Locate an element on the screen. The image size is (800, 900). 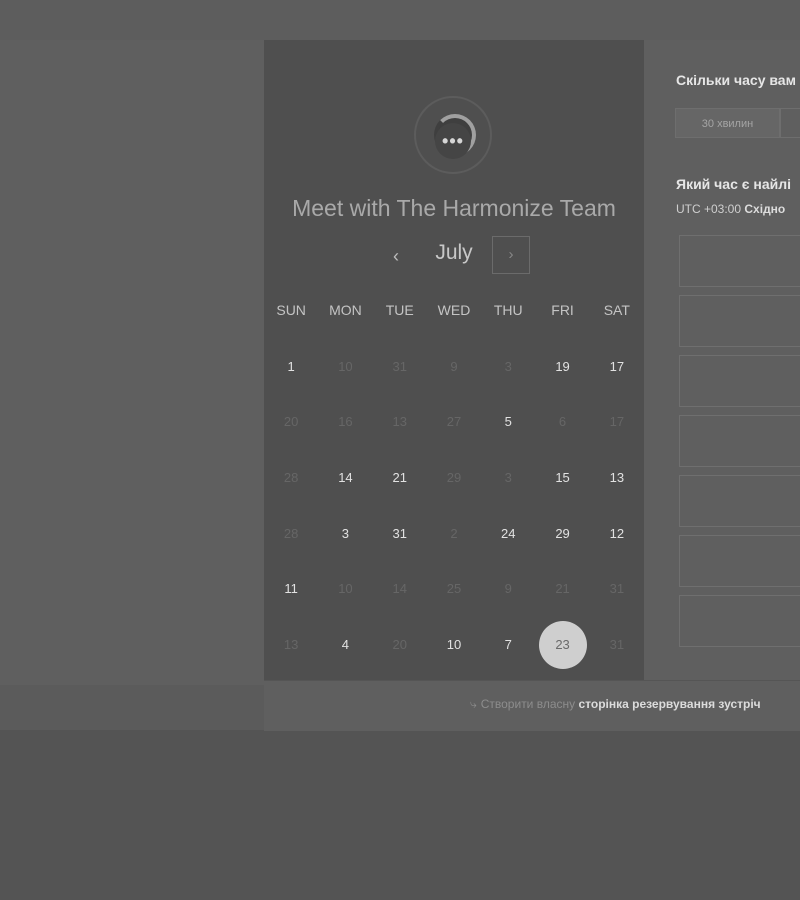
timezone-label: UTC +03:00 Східно is located at coordinates (730, 209).